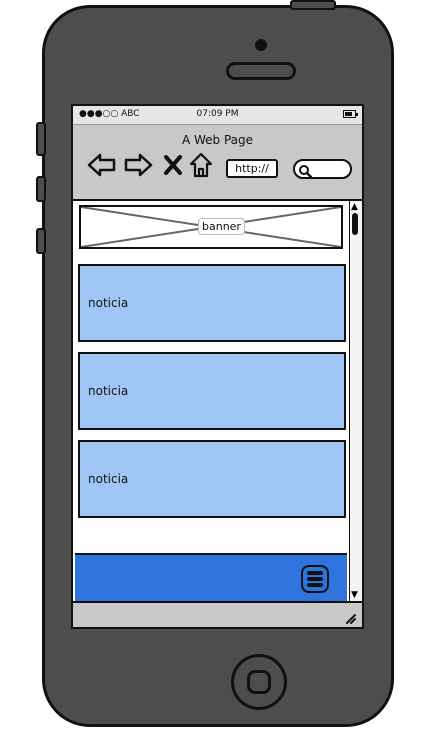 This screenshot has height=732, width=437. I want to click on resize-grip-icon, so click(350, 616).